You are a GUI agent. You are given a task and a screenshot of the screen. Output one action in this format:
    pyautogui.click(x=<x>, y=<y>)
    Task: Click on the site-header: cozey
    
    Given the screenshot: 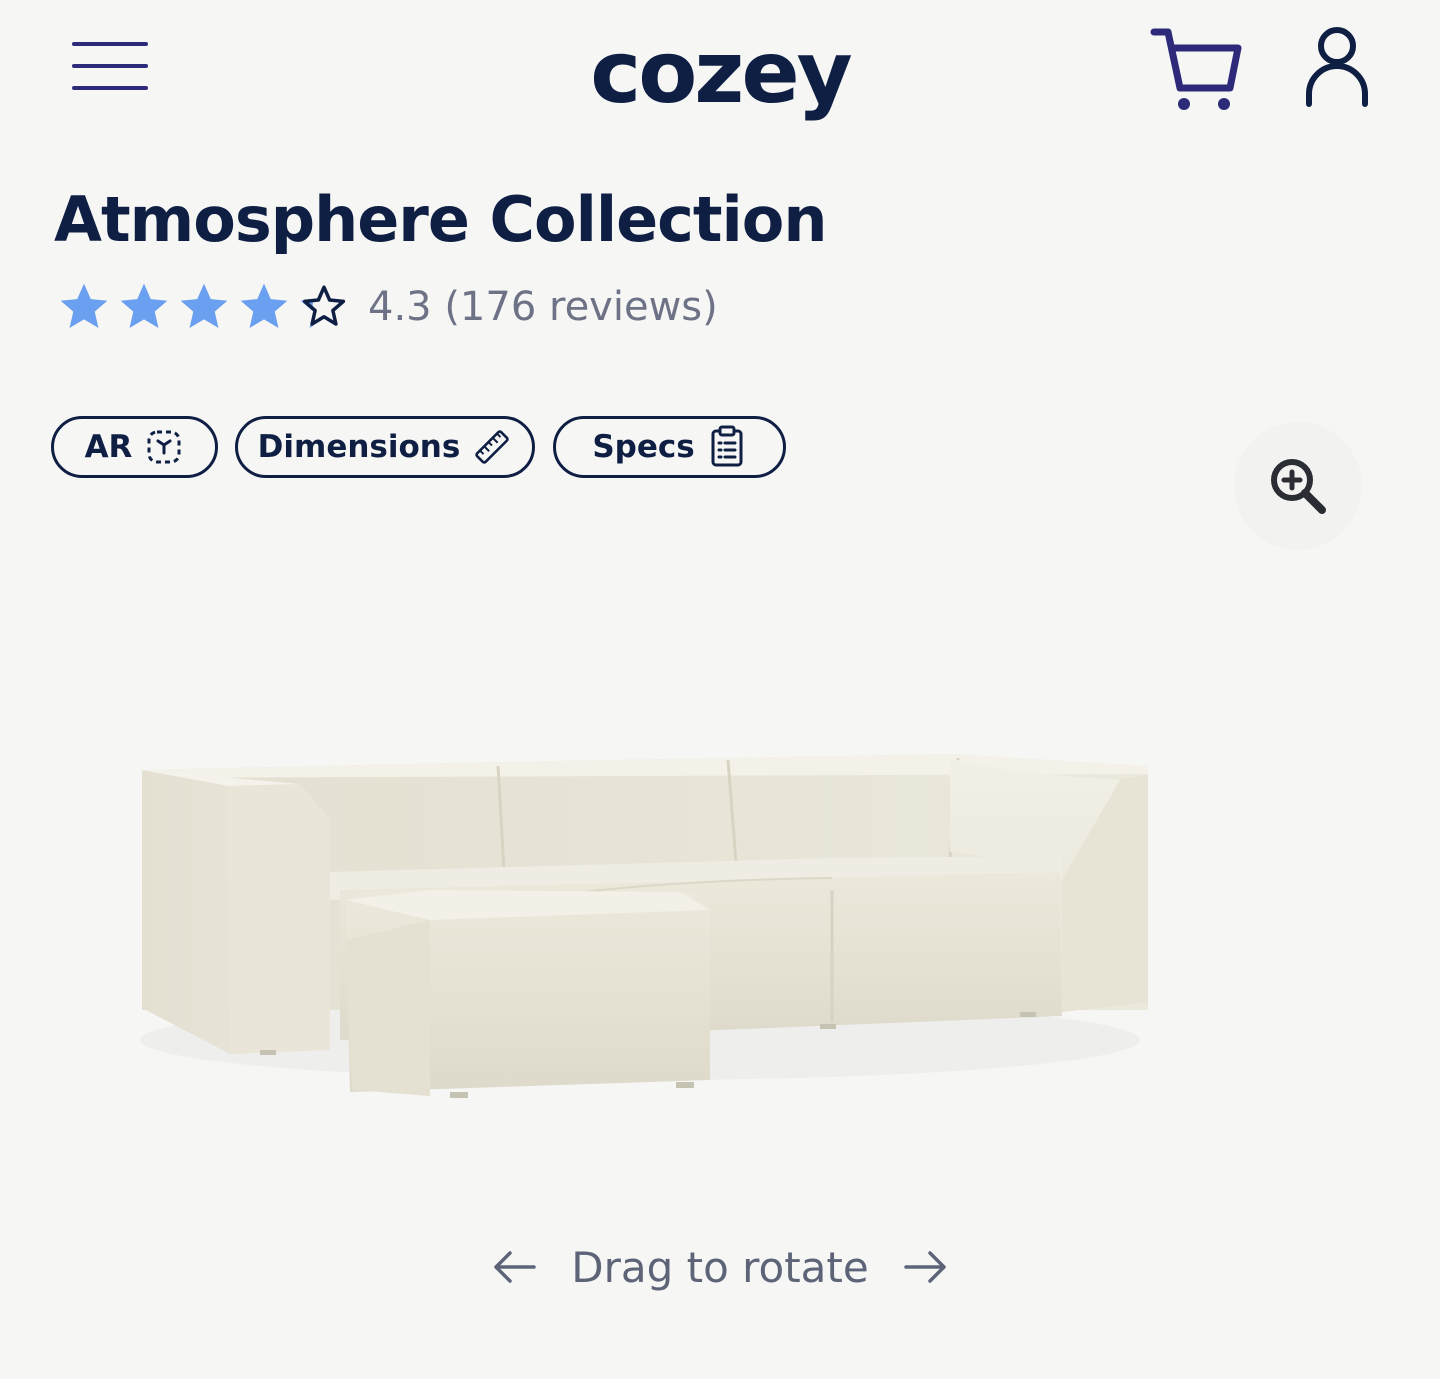 What is the action you would take?
    pyautogui.click(x=720, y=75)
    